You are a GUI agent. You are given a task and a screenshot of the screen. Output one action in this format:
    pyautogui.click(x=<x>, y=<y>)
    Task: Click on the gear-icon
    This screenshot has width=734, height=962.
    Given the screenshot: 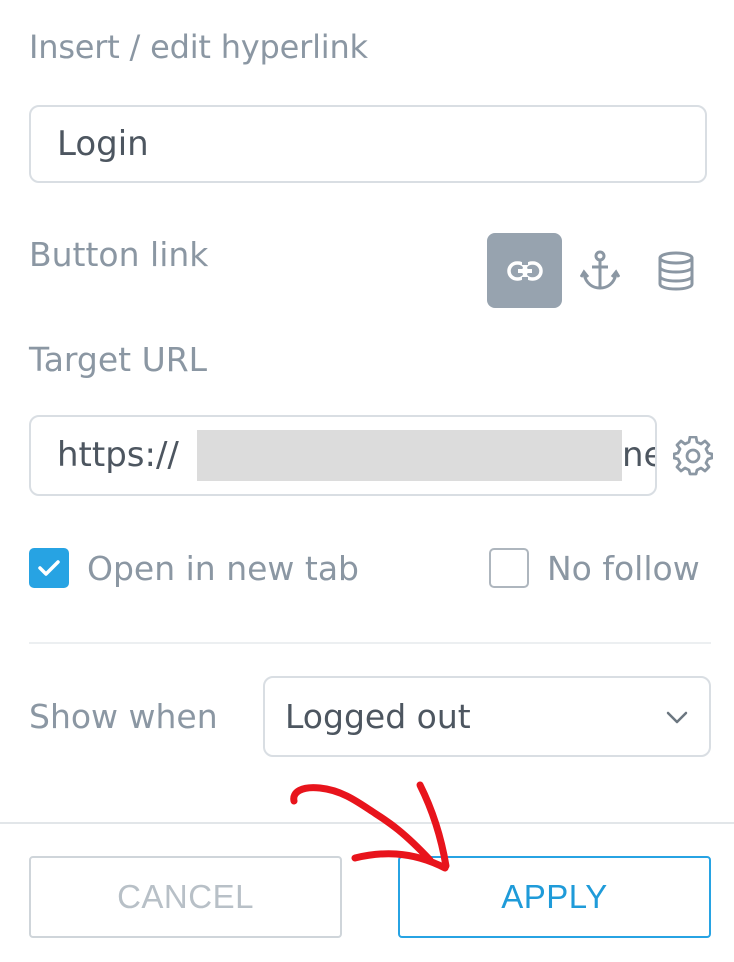 What is the action you would take?
    pyautogui.click(x=693, y=455)
    